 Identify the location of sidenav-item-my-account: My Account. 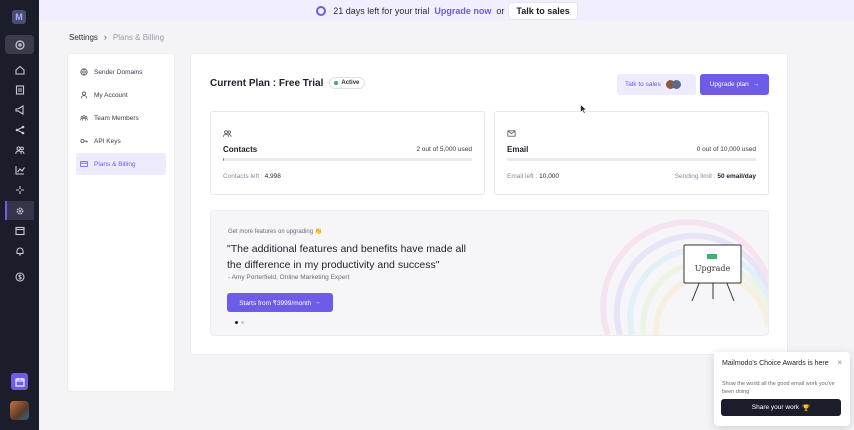
(121, 95).